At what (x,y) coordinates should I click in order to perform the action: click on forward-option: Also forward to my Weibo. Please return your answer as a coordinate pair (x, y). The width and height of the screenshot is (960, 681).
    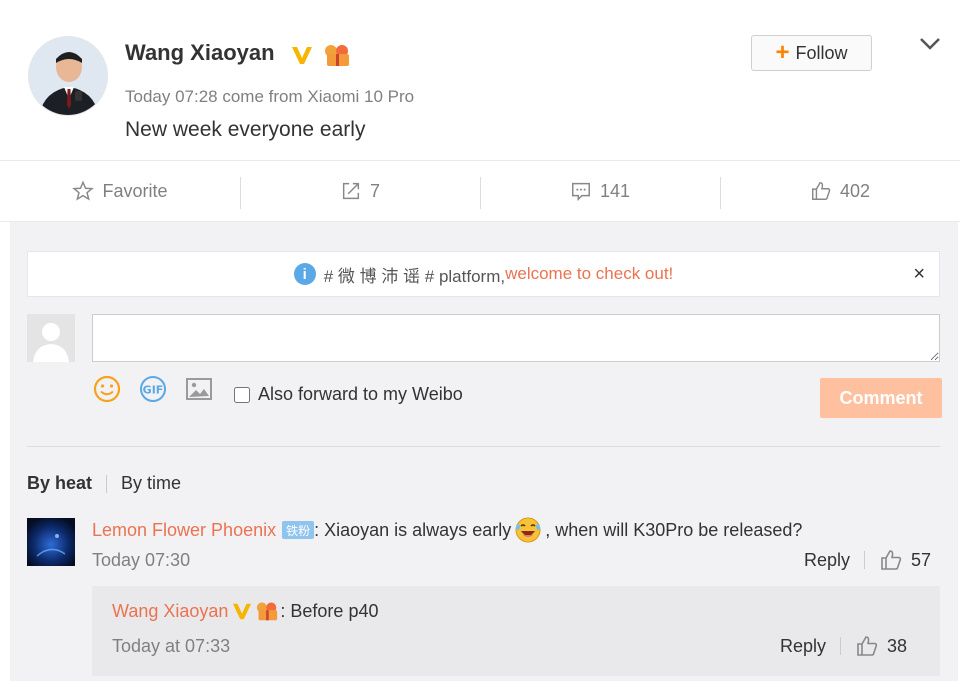
    Looking at the image, I should click on (348, 394).